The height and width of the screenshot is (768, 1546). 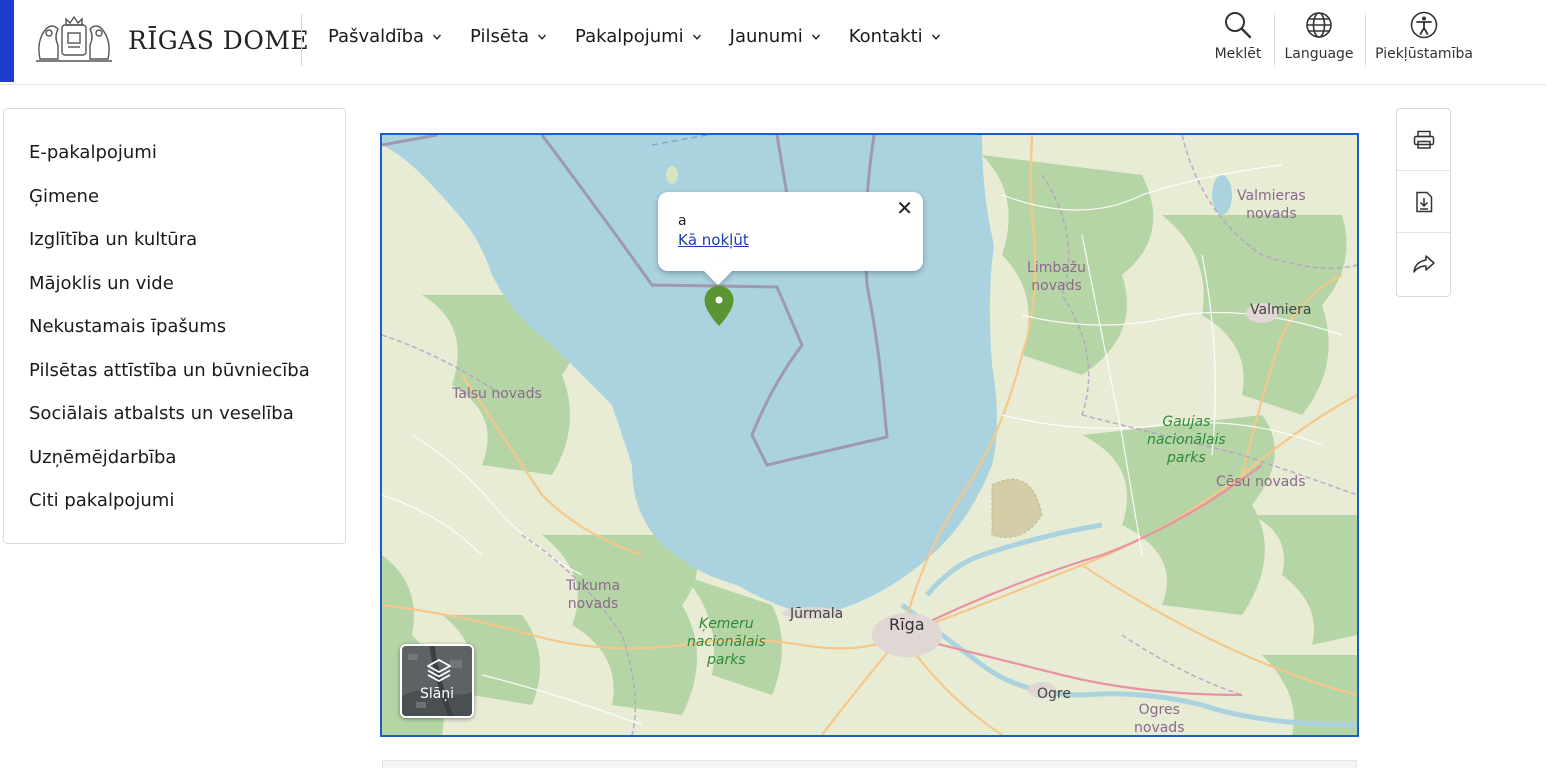 I want to click on nav-item-label: Jaunumi, so click(x=766, y=36).